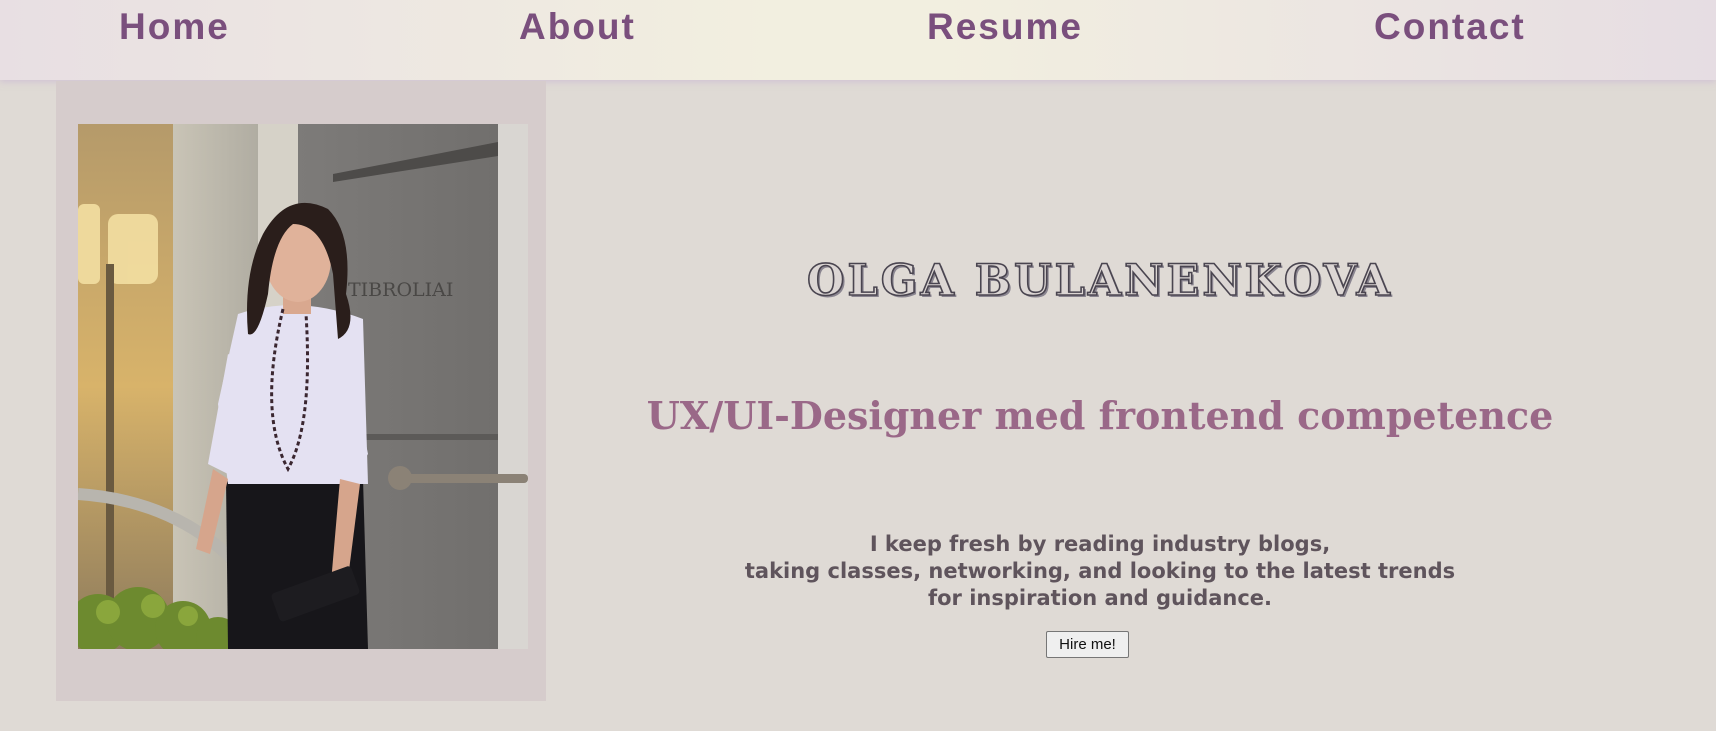  I want to click on wall-sign-text: TIBROLIAI, so click(400, 290).